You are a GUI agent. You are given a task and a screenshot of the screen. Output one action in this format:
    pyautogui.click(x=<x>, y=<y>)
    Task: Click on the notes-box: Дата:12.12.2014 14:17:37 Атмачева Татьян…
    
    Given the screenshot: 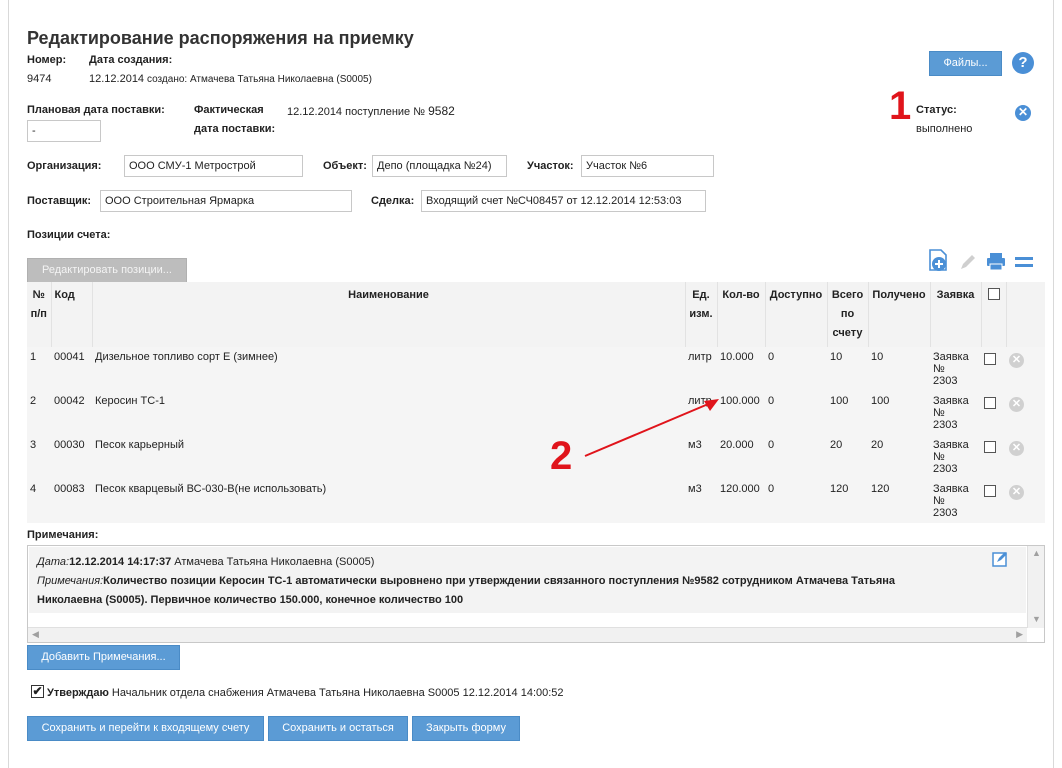 What is the action you would take?
    pyautogui.click(x=536, y=594)
    